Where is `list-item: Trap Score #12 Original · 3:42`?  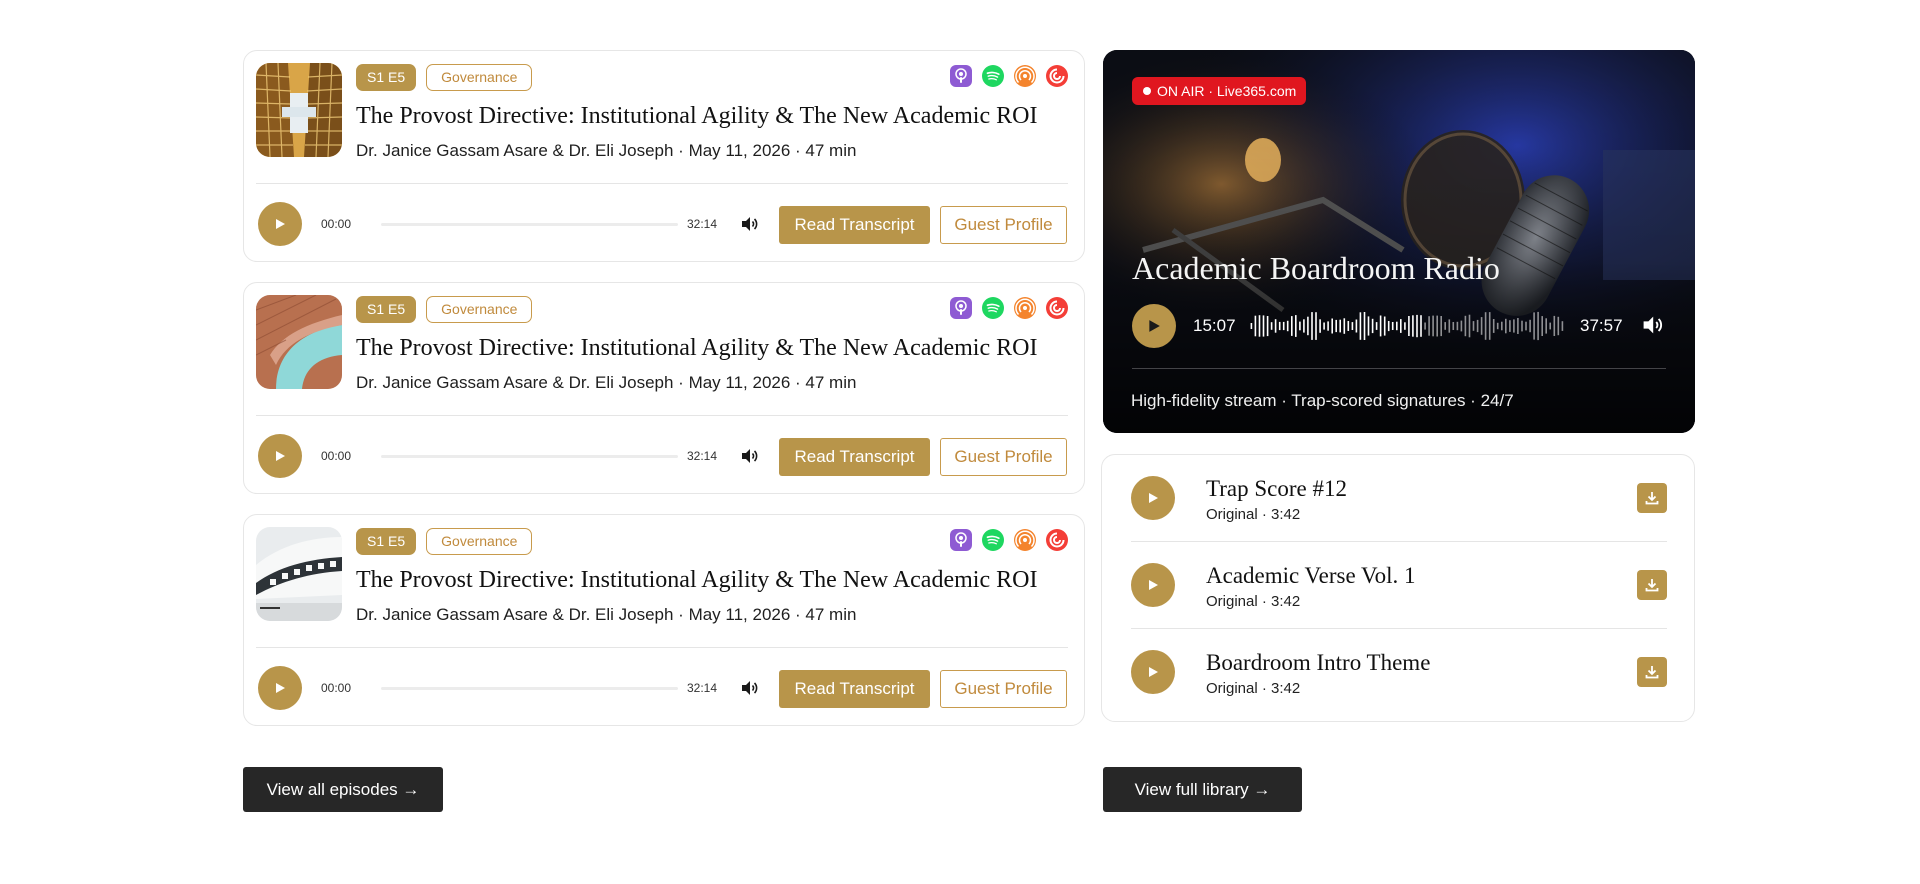
list-item: Trap Score #12 Original · 3:42 is located at coordinates (1399, 498).